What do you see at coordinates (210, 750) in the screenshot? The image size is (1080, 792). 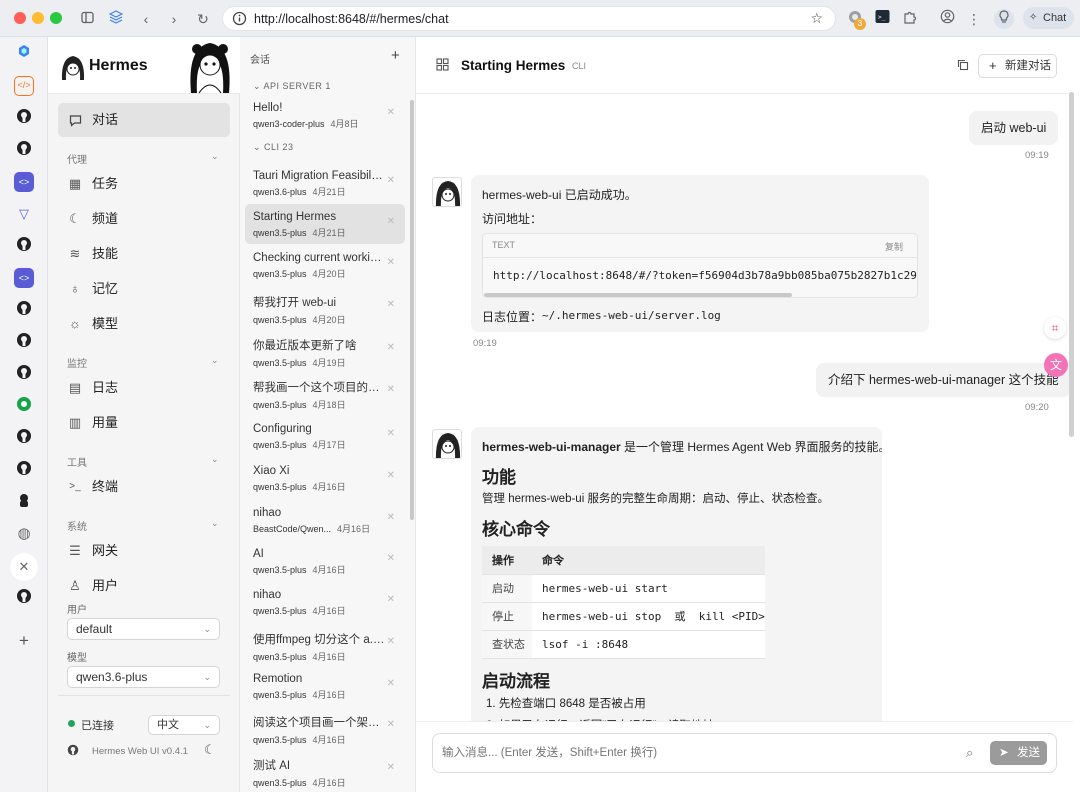 I see `theme-toggle-icon: ☾` at bounding box center [210, 750].